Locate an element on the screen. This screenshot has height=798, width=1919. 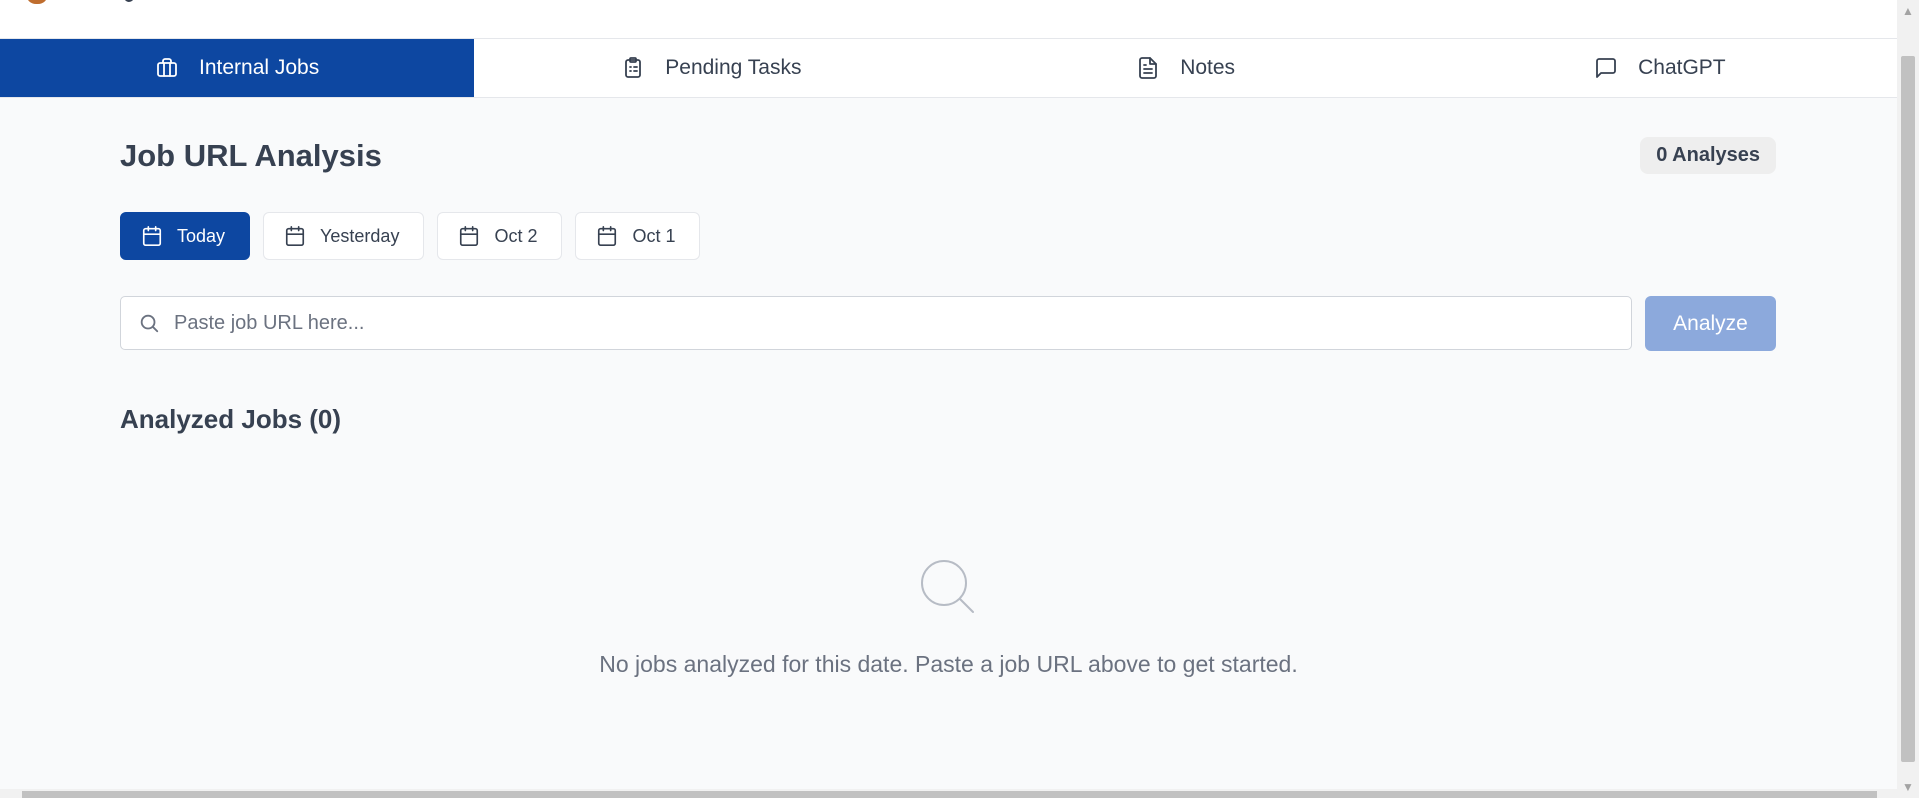
top-header is located at coordinates (948, 19).